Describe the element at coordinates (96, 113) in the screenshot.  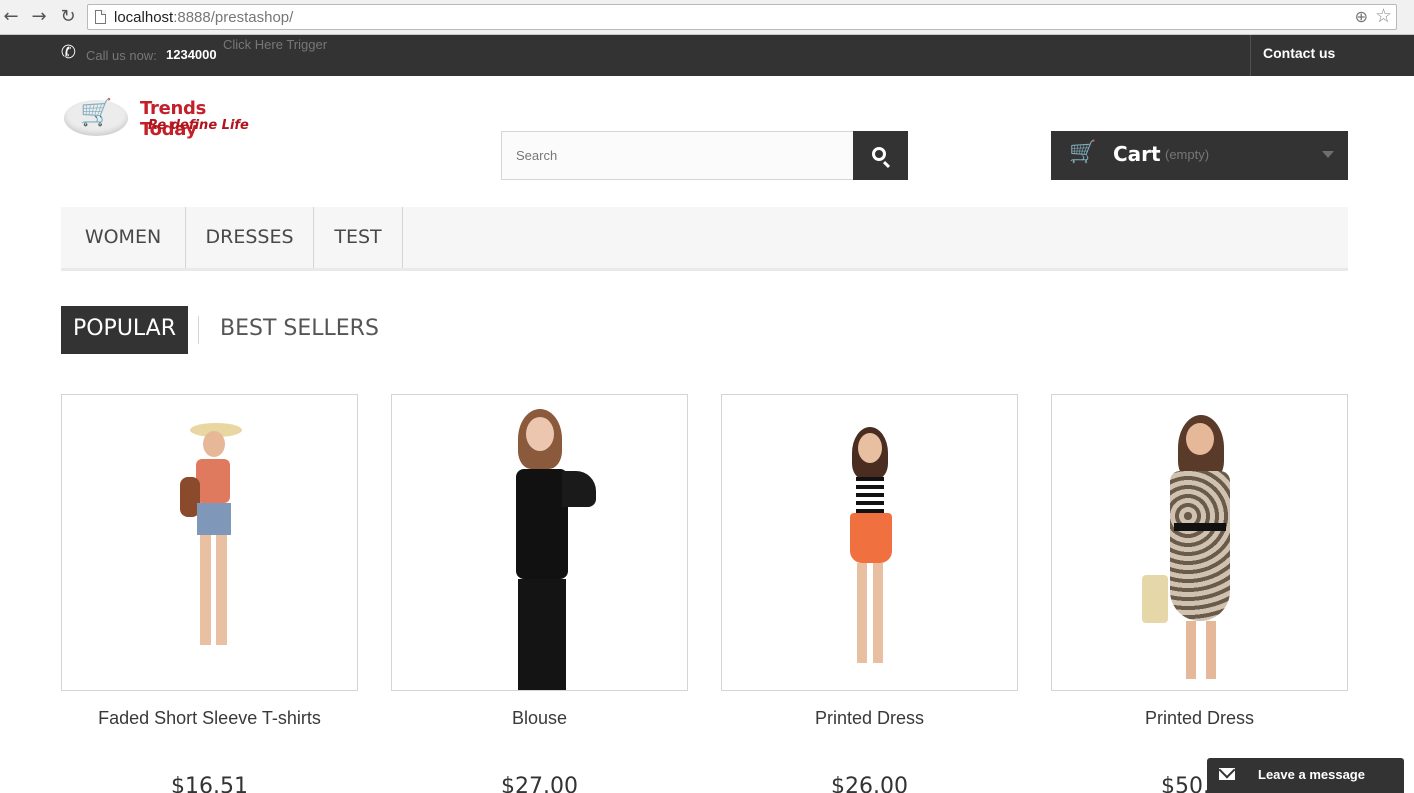
I see `logo-cart-icon: 🛒` at that location.